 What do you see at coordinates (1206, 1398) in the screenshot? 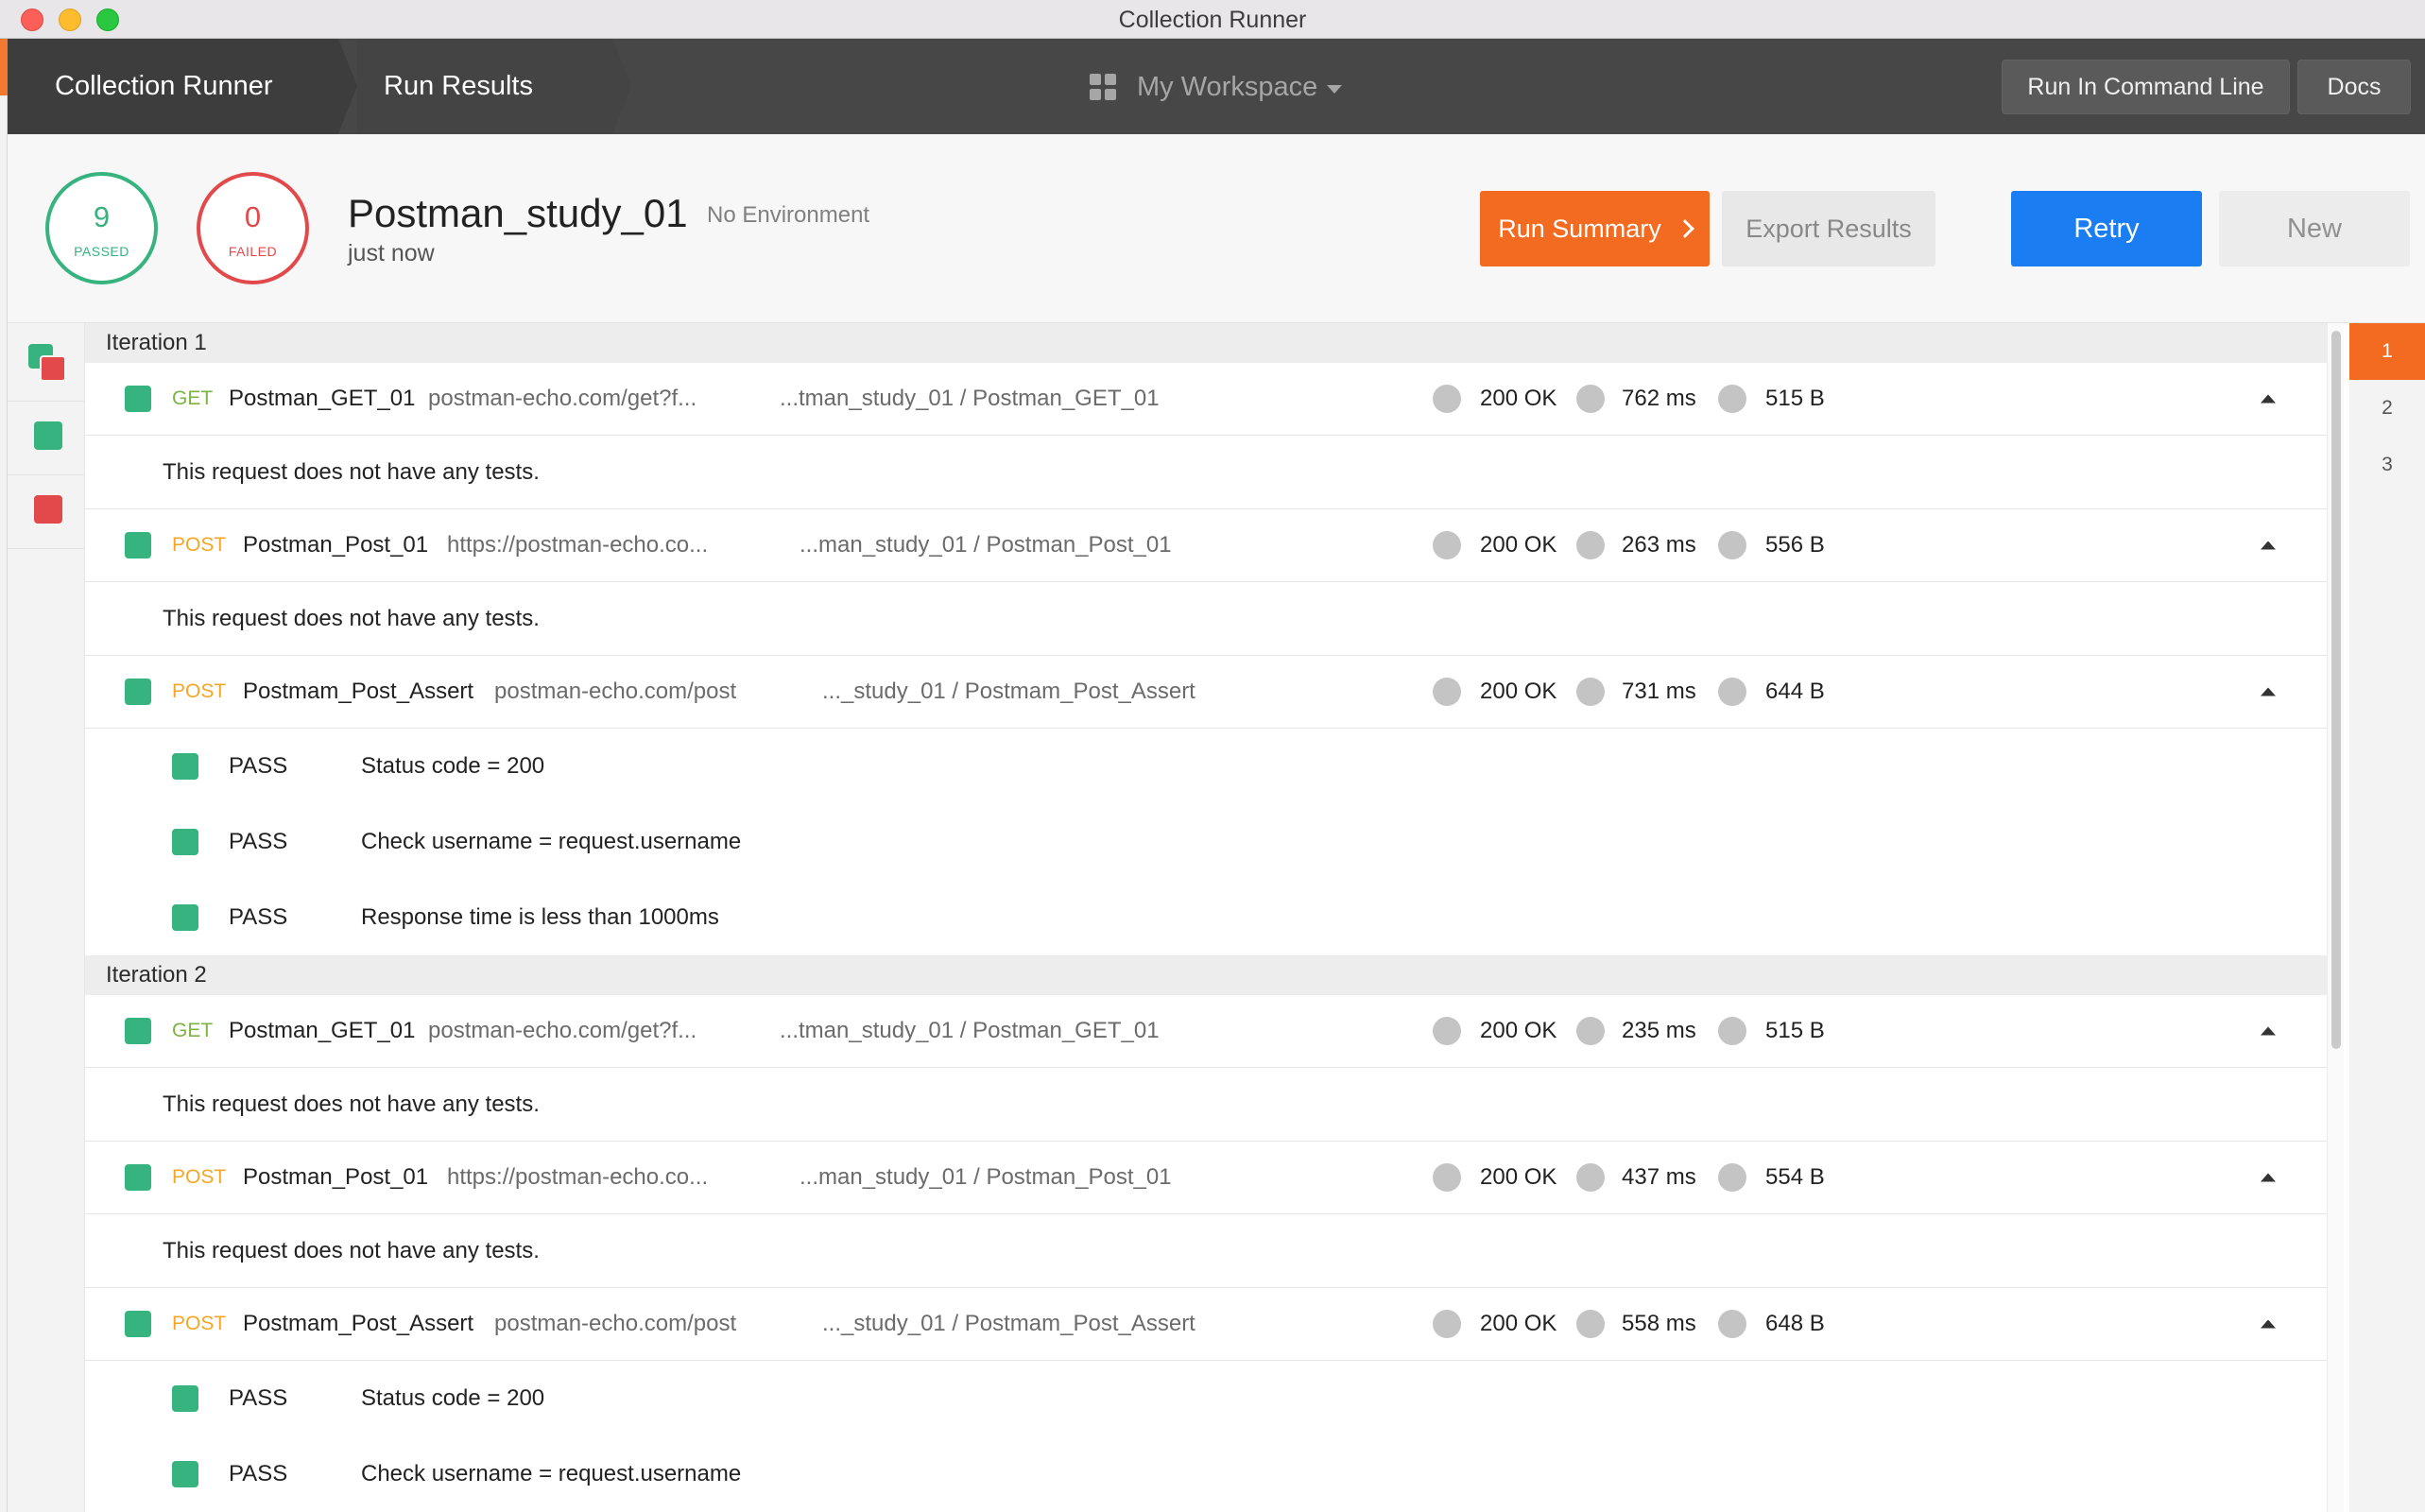
I see `test-result-row: PASS Status code = 200` at bounding box center [1206, 1398].